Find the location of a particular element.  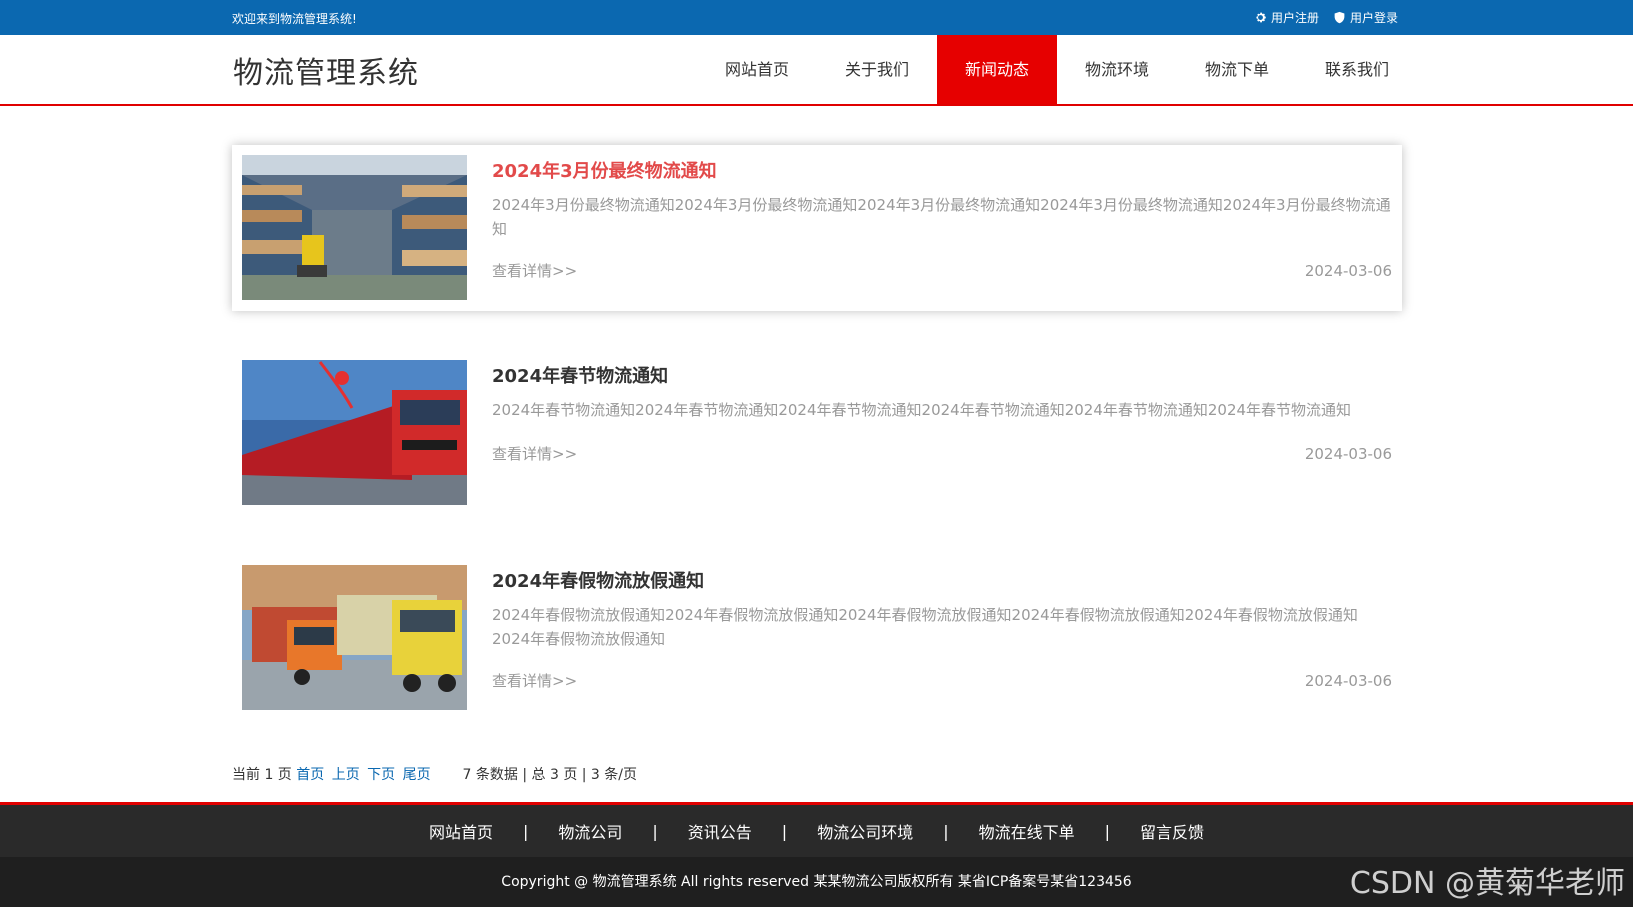

current-page-text: 当前 1 页 is located at coordinates (262, 775).